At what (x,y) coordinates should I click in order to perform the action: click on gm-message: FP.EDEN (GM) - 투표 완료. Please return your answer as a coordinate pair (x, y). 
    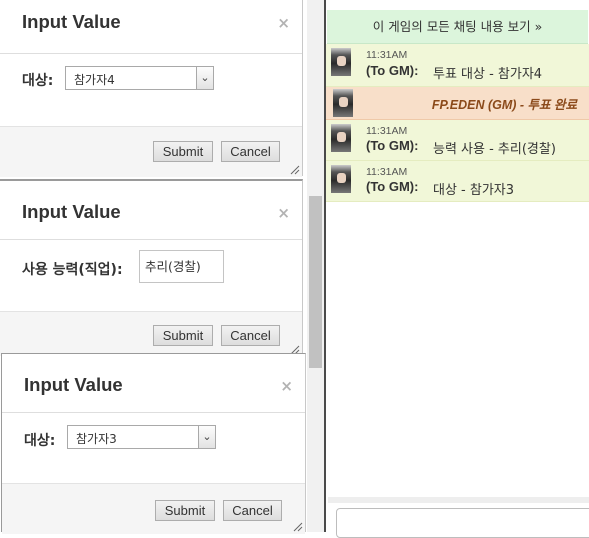
    Looking at the image, I should click on (457, 103).